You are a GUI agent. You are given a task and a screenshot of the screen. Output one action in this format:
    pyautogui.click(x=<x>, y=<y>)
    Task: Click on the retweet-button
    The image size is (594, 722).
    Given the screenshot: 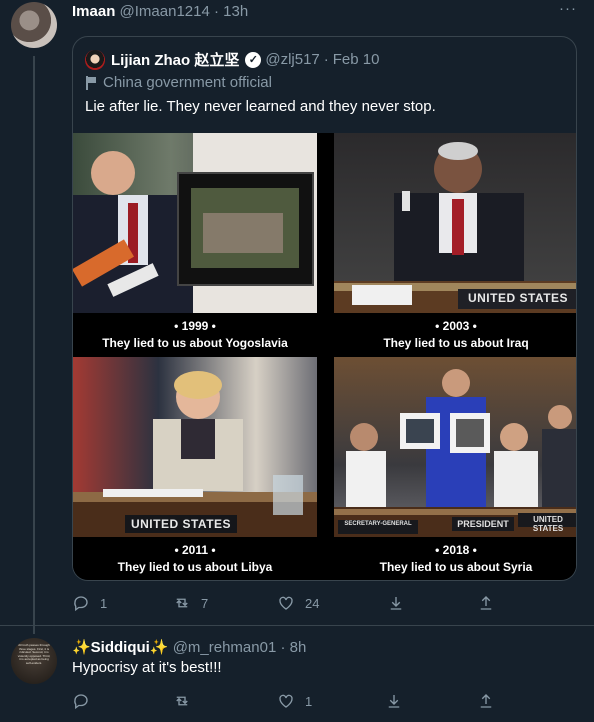 What is the action you would take?
    pyautogui.click(x=182, y=701)
    